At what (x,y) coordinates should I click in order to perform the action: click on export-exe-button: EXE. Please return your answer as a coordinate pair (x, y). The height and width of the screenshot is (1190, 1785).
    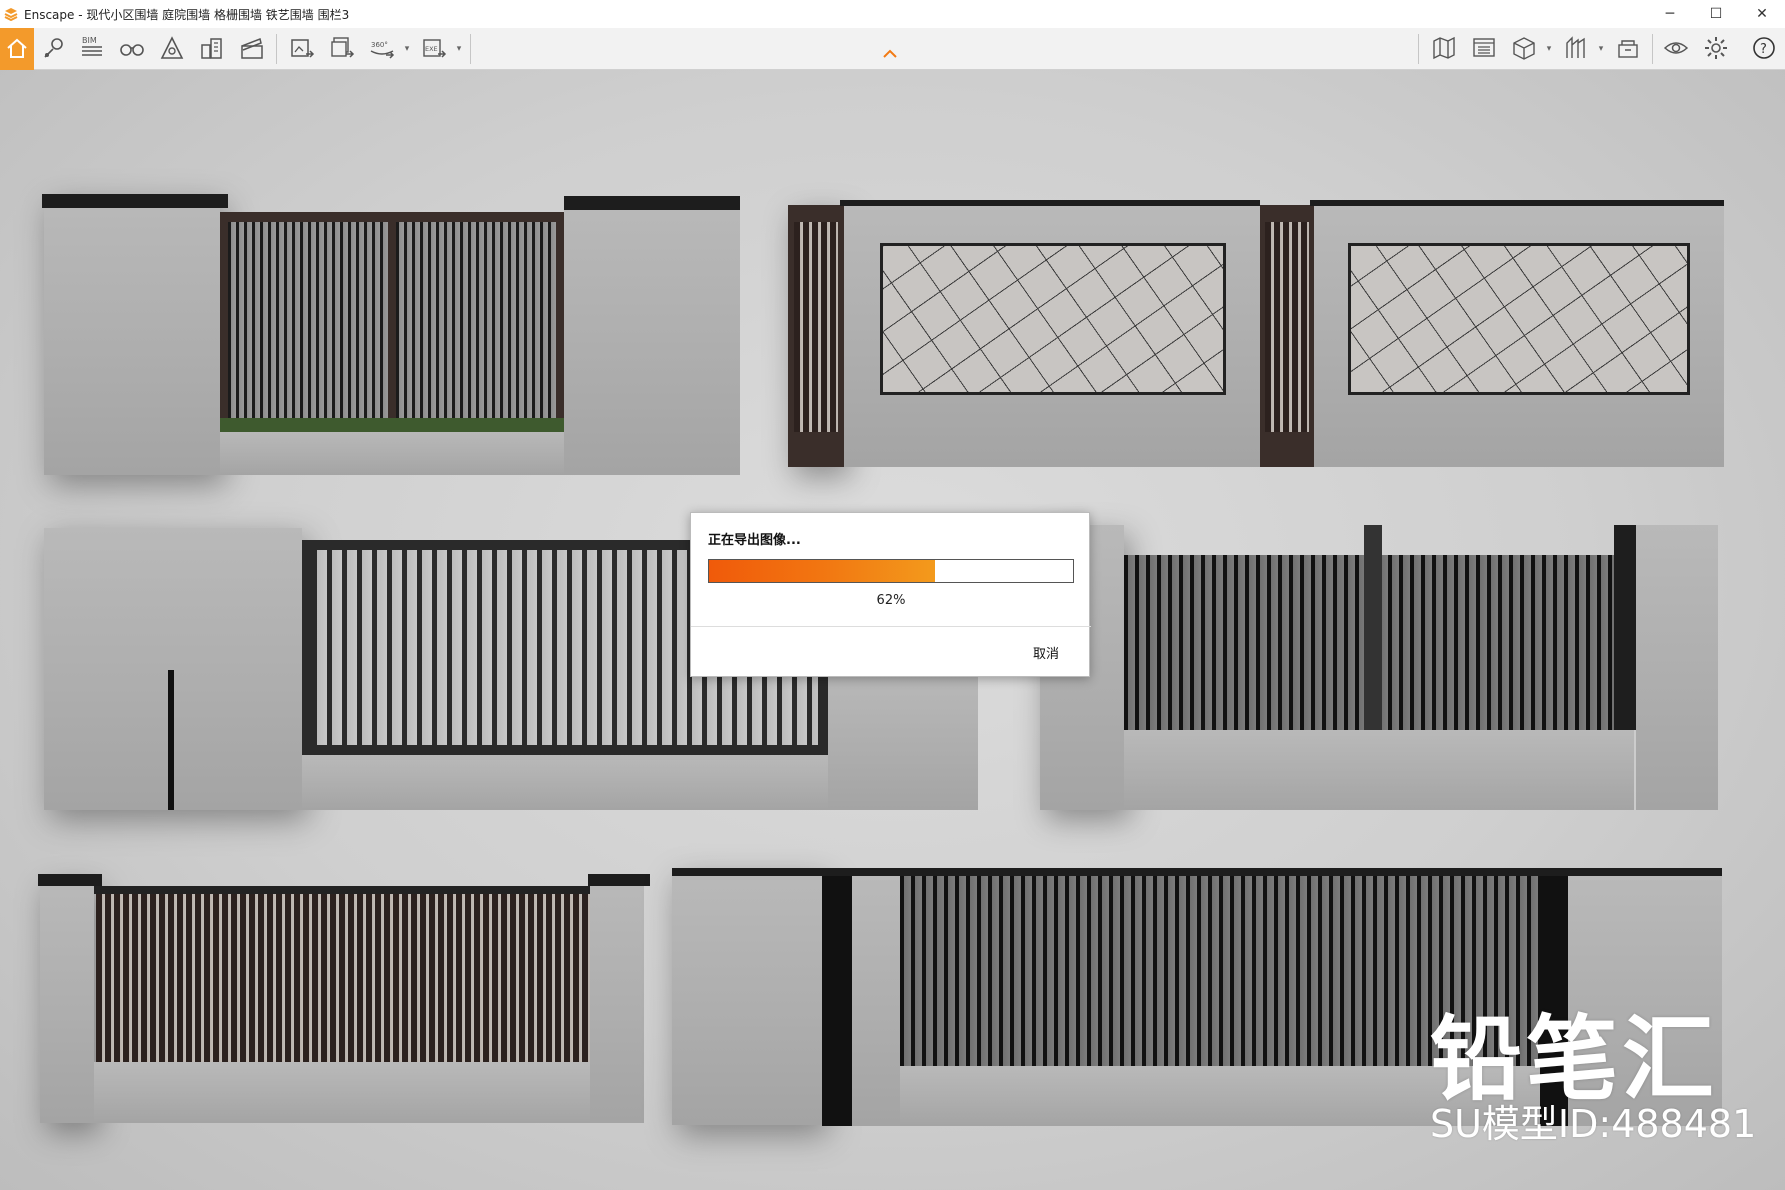
    Looking at the image, I should click on (434, 48).